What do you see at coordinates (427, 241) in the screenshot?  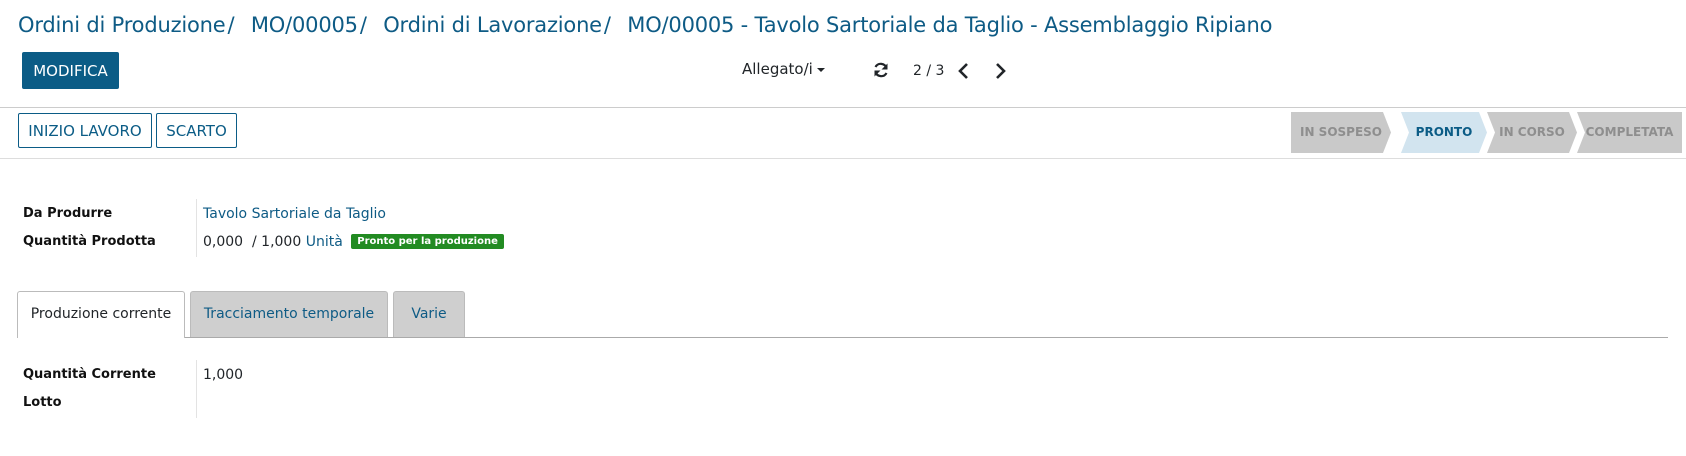 I see `status-badge: Pronto per la produzione` at bounding box center [427, 241].